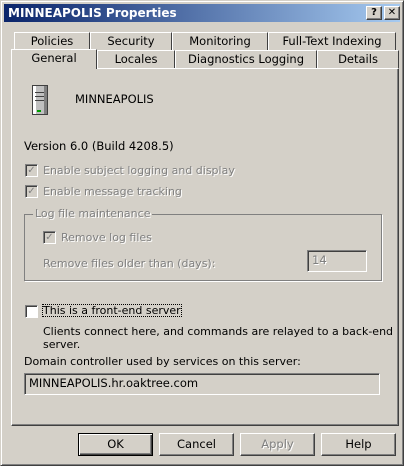 This screenshot has width=404, height=466. Describe the element at coordinates (106, 237) in the screenshot. I see `remove-log-files-label: Remove log files` at that location.